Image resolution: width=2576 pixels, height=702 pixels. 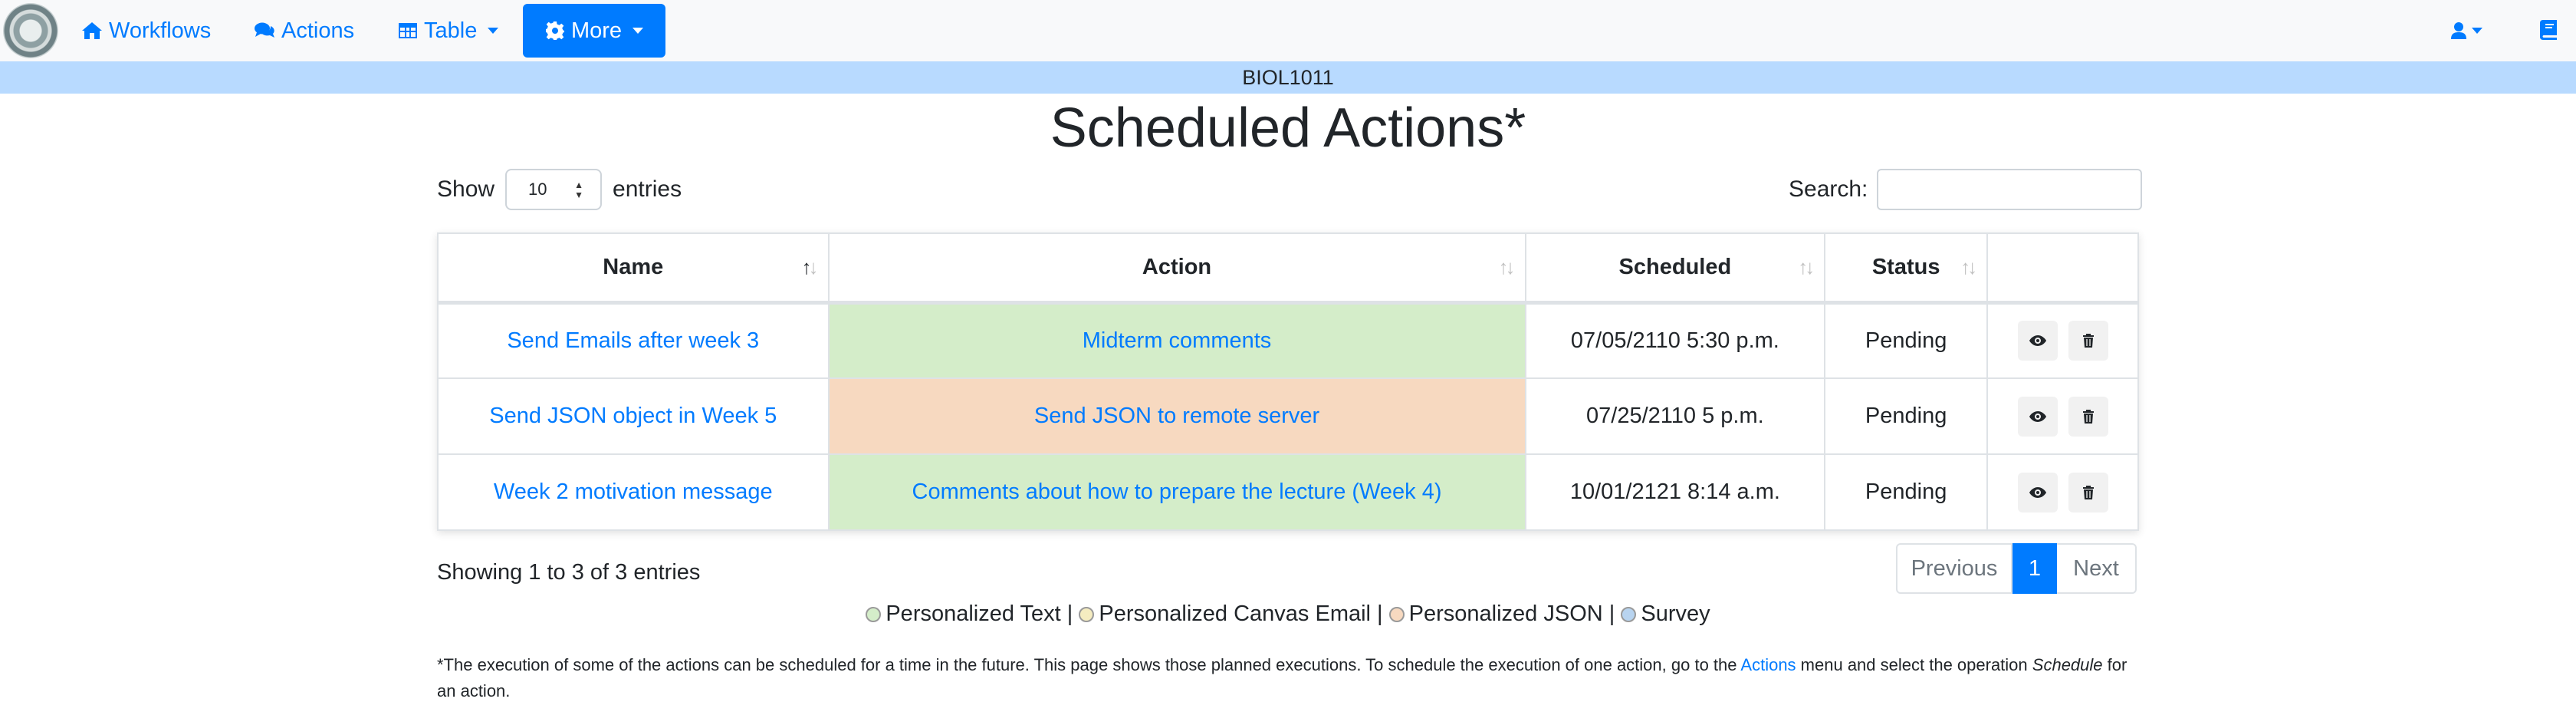 I want to click on user-icon, so click(x=2458, y=30).